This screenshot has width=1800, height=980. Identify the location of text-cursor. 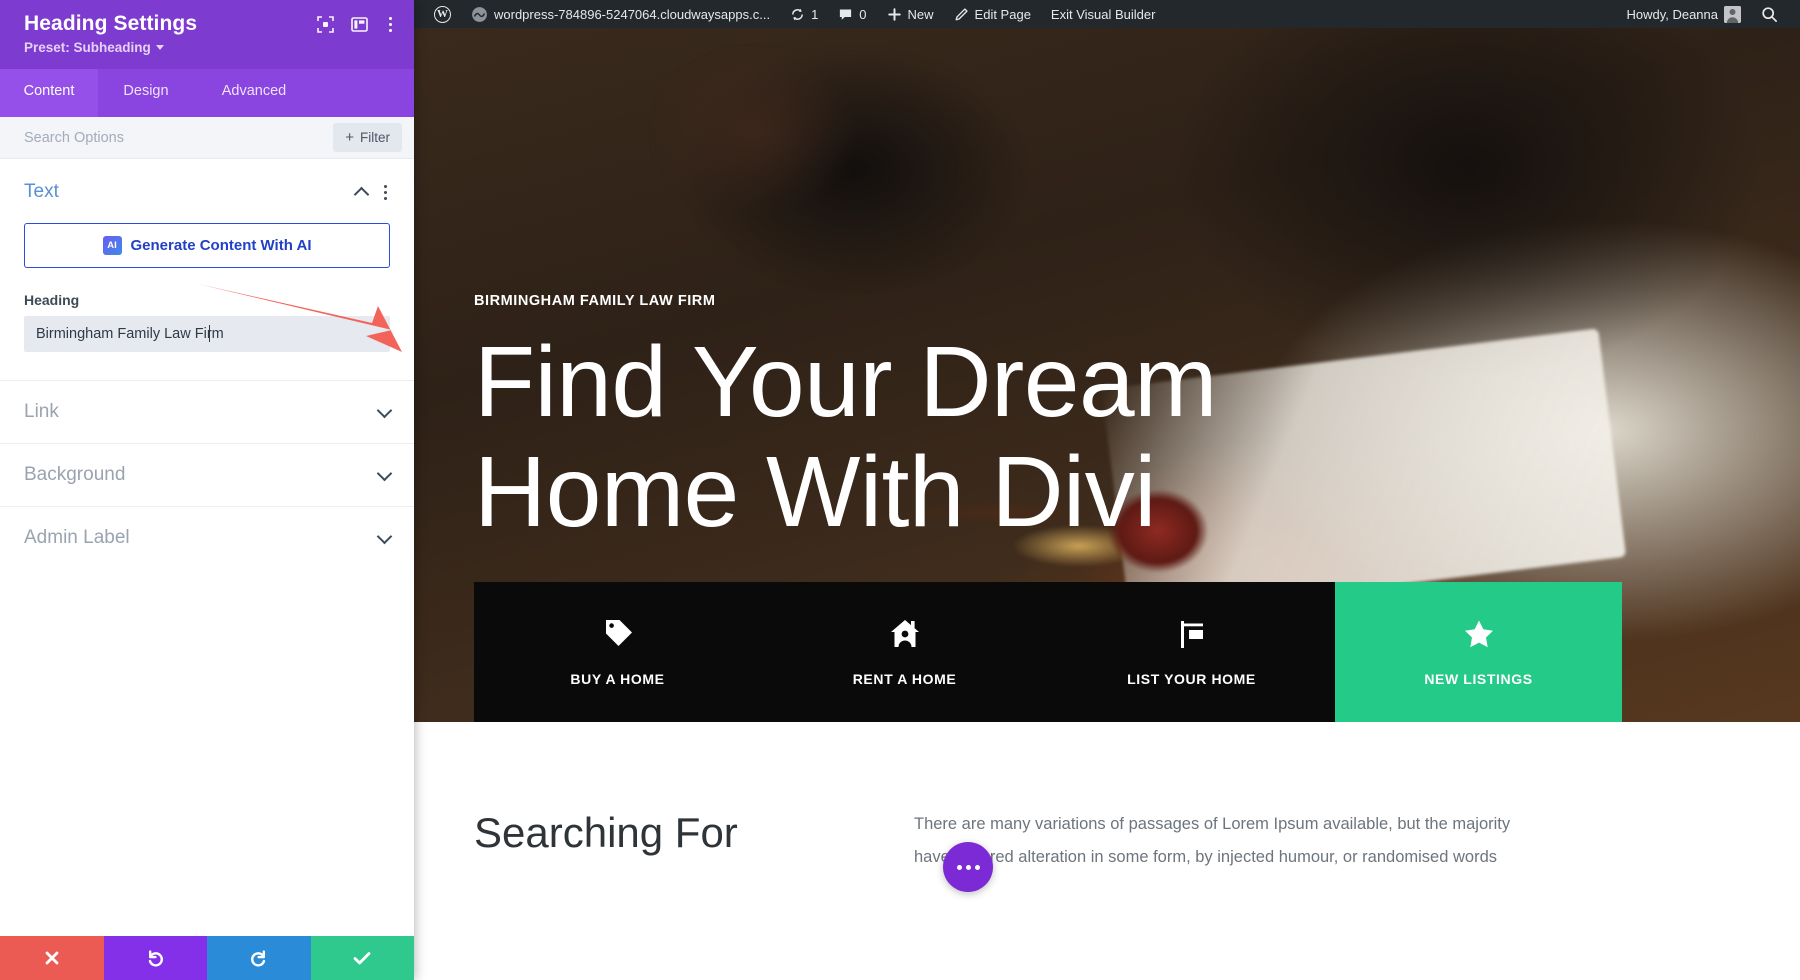
(209, 334).